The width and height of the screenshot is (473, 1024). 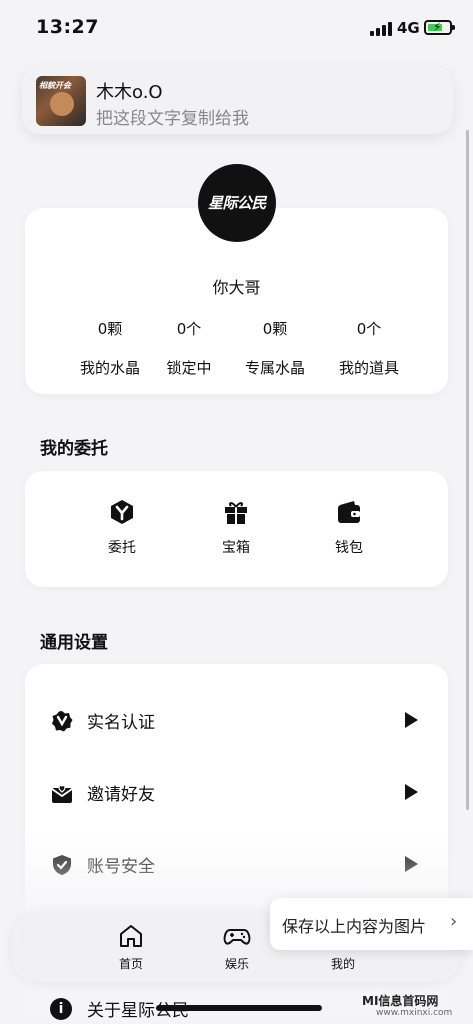 What do you see at coordinates (467, 470) in the screenshot?
I see `scroll-indicator` at bounding box center [467, 470].